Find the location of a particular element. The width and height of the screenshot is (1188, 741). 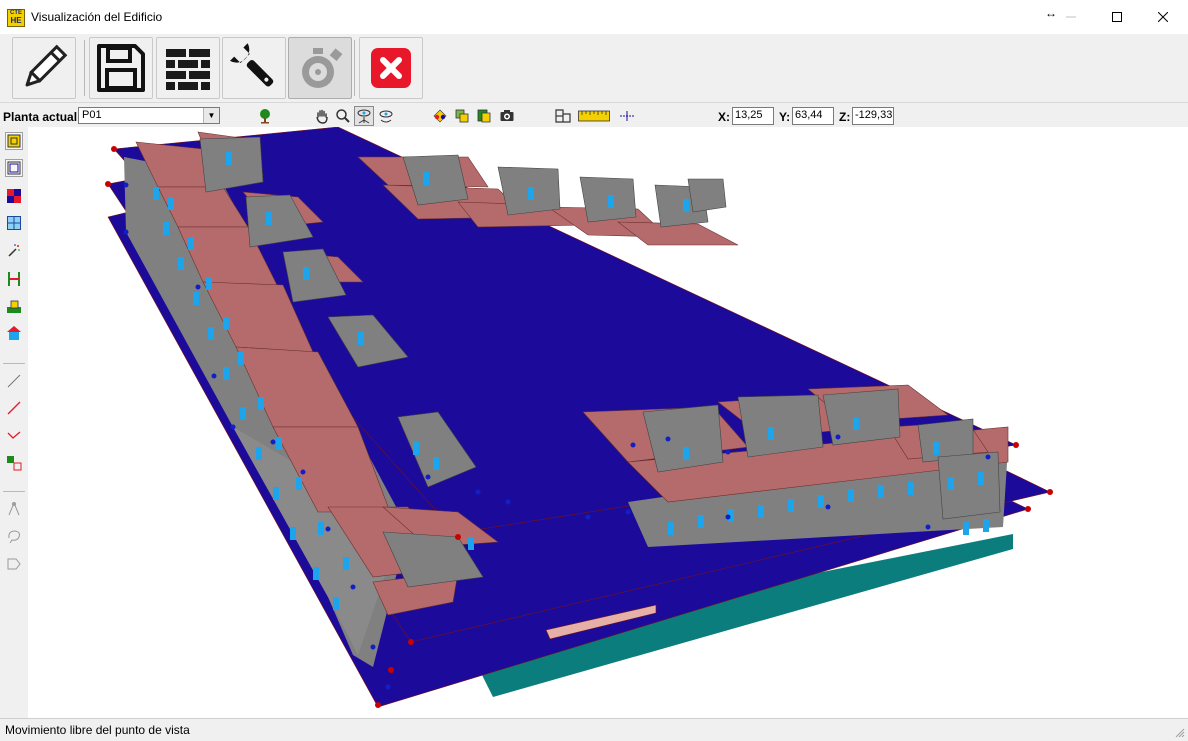

eye-orbit-icon is located at coordinates (386, 116).